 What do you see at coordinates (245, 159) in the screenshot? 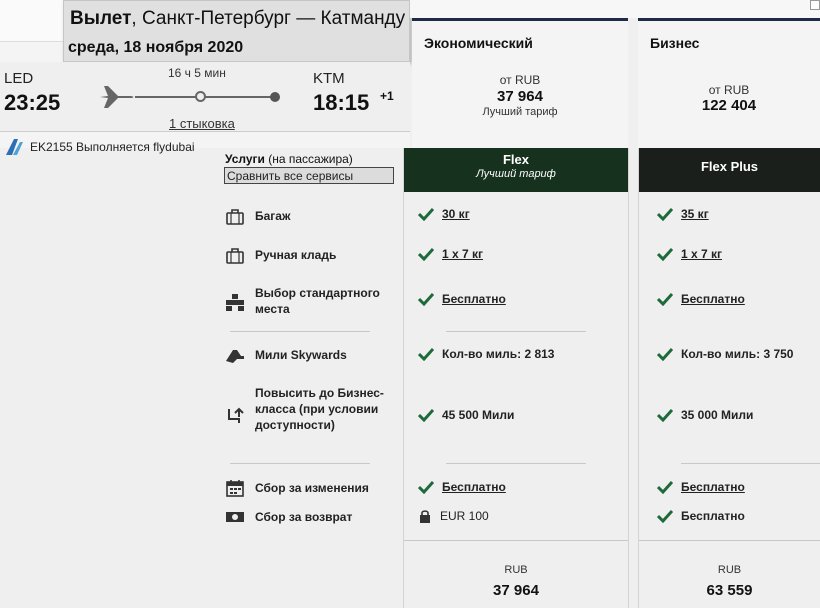
I see `services-title-bold: Услуги` at bounding box center [245, 159].